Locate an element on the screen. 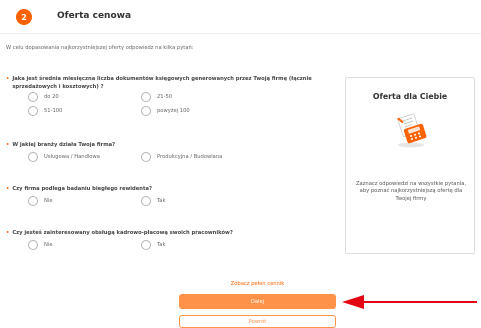  step-title: Oferta cenowa is located at coordinates (94, 16).